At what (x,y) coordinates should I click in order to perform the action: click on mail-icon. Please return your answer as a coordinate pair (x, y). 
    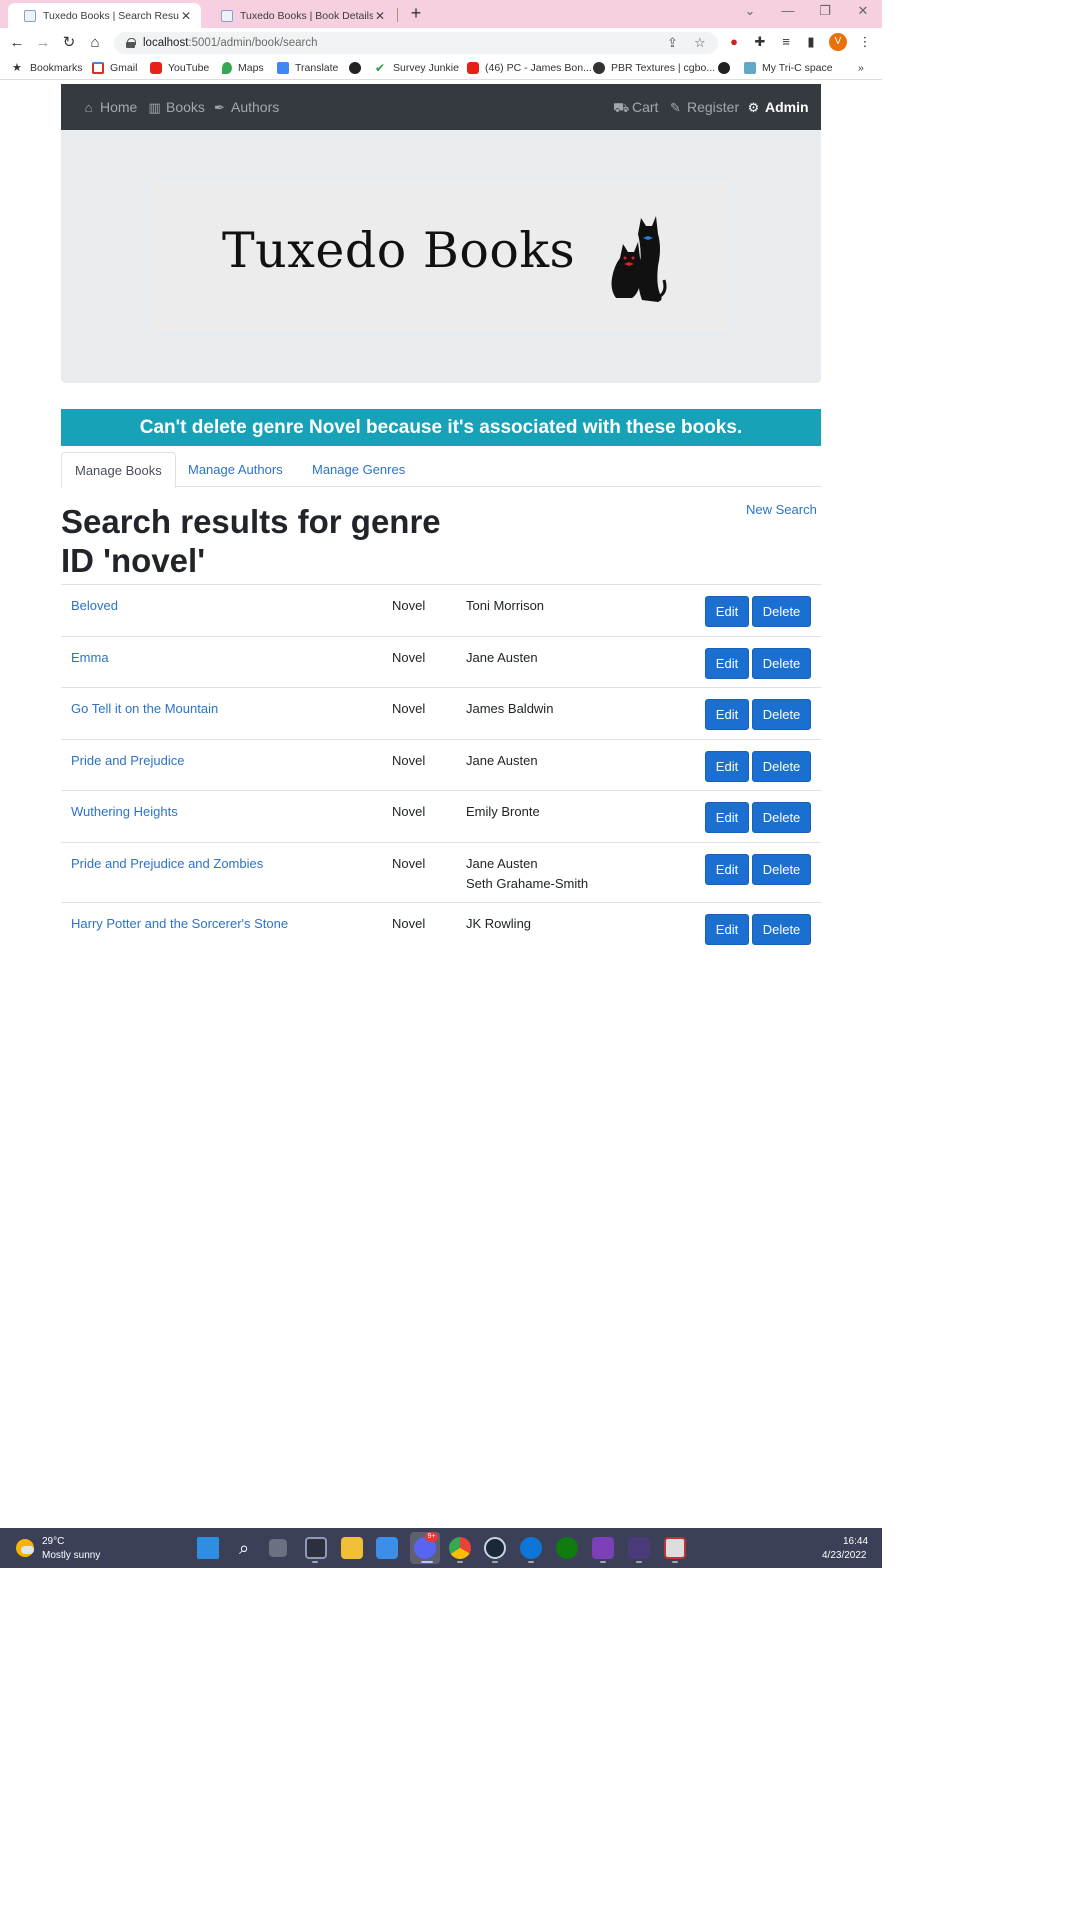
    Looking at the image, I should click on (387, 1548).